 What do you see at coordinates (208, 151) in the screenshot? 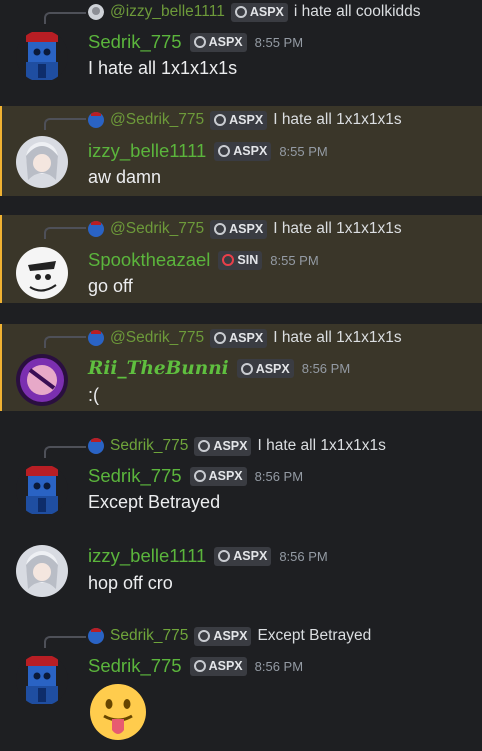
I see `message-header: izzy_belle1111 ASPX 8:55 PM` at bounding box center [208, 151].